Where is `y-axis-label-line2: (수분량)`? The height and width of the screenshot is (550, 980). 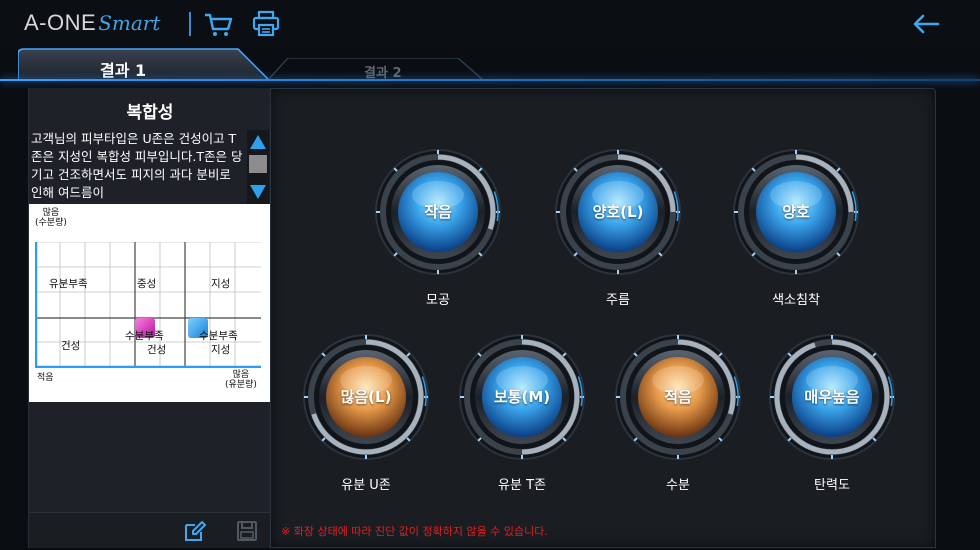
y-axis-label-line2: (수분량) is located at coordinates (51, 223).